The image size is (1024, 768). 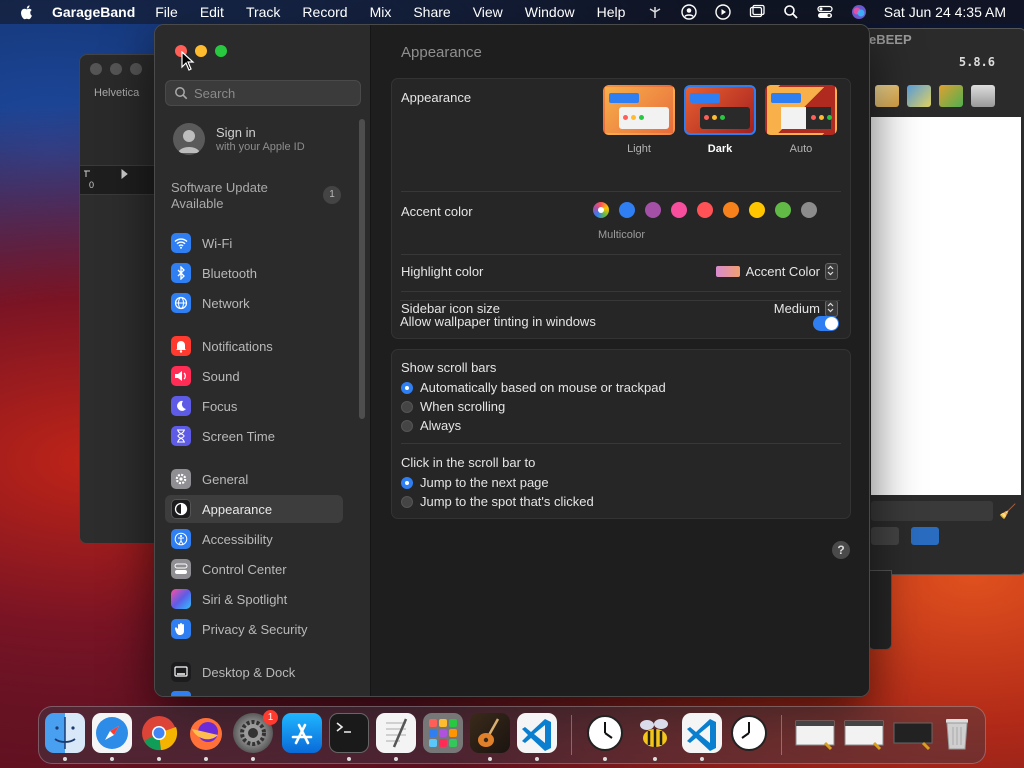 What do you see at coordinates (431, 12) in the screenshot?
I see `menu-share: Share` at bounding box center [431, 12].